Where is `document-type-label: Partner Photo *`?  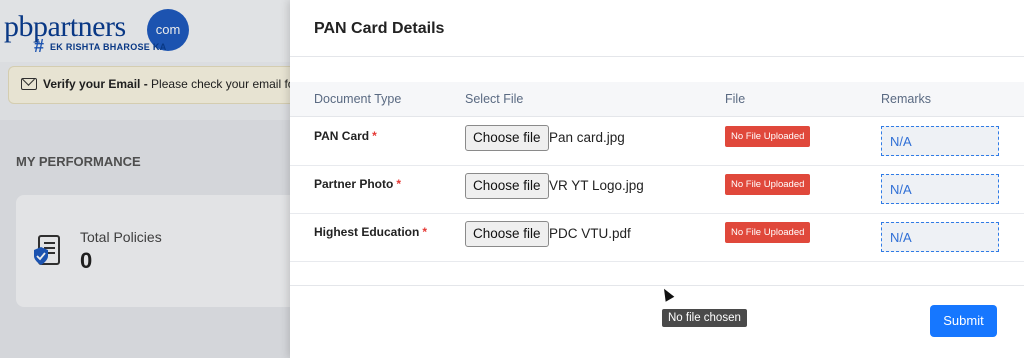
document-type-label: Partner Photo * is located at coordinates (357, 184).